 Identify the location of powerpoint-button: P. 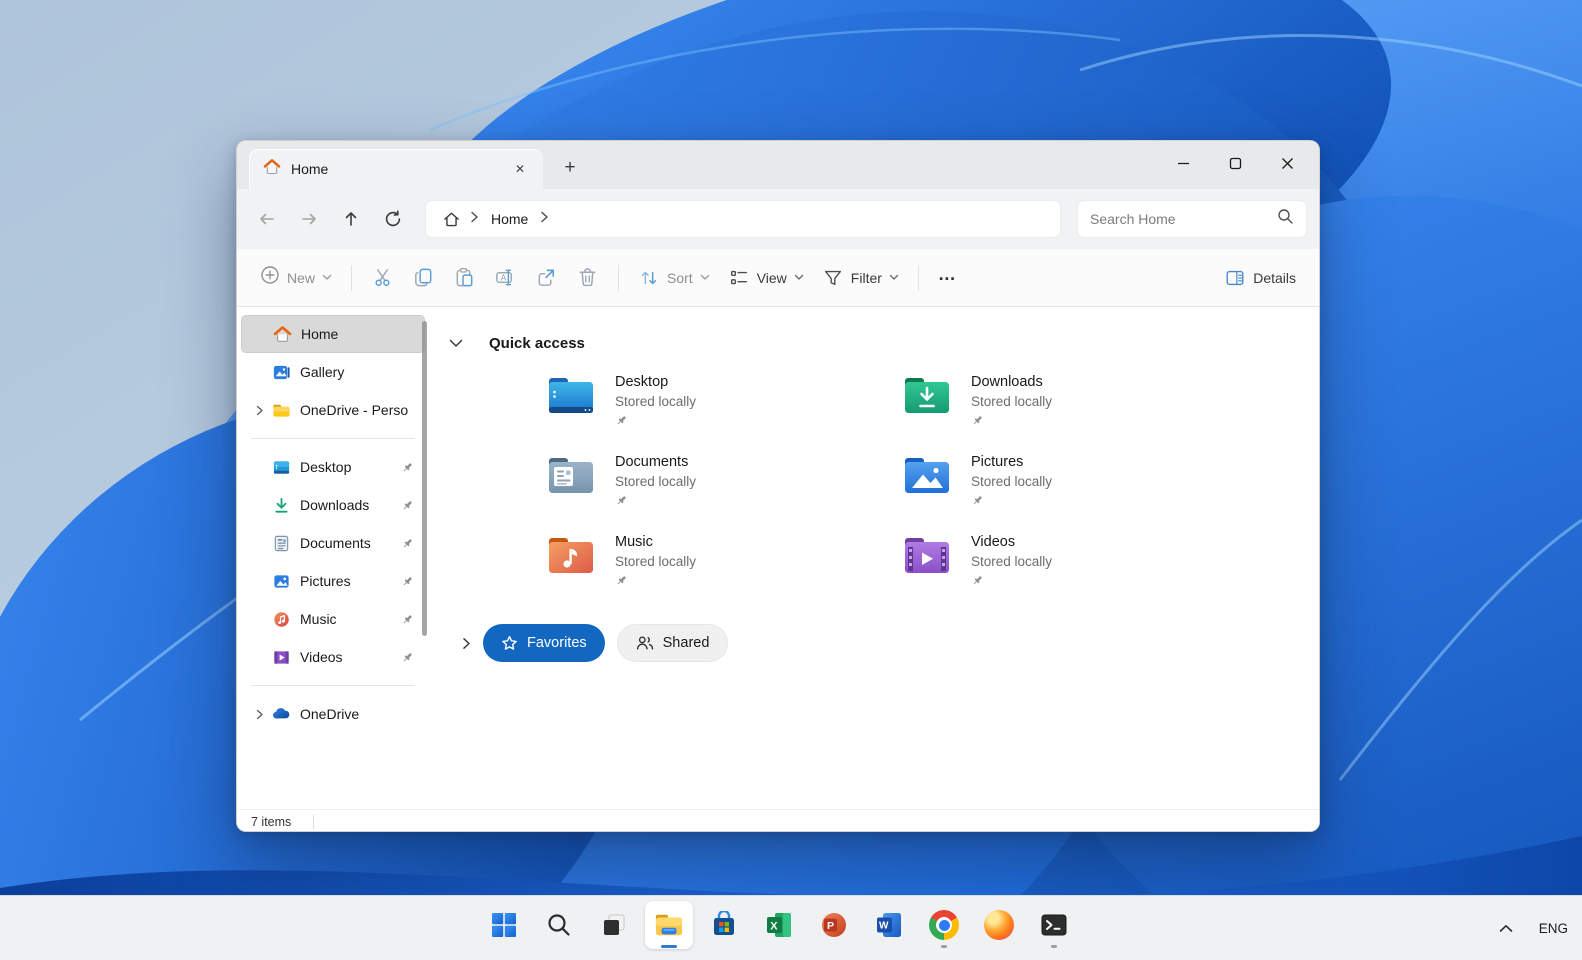
(834, 925).